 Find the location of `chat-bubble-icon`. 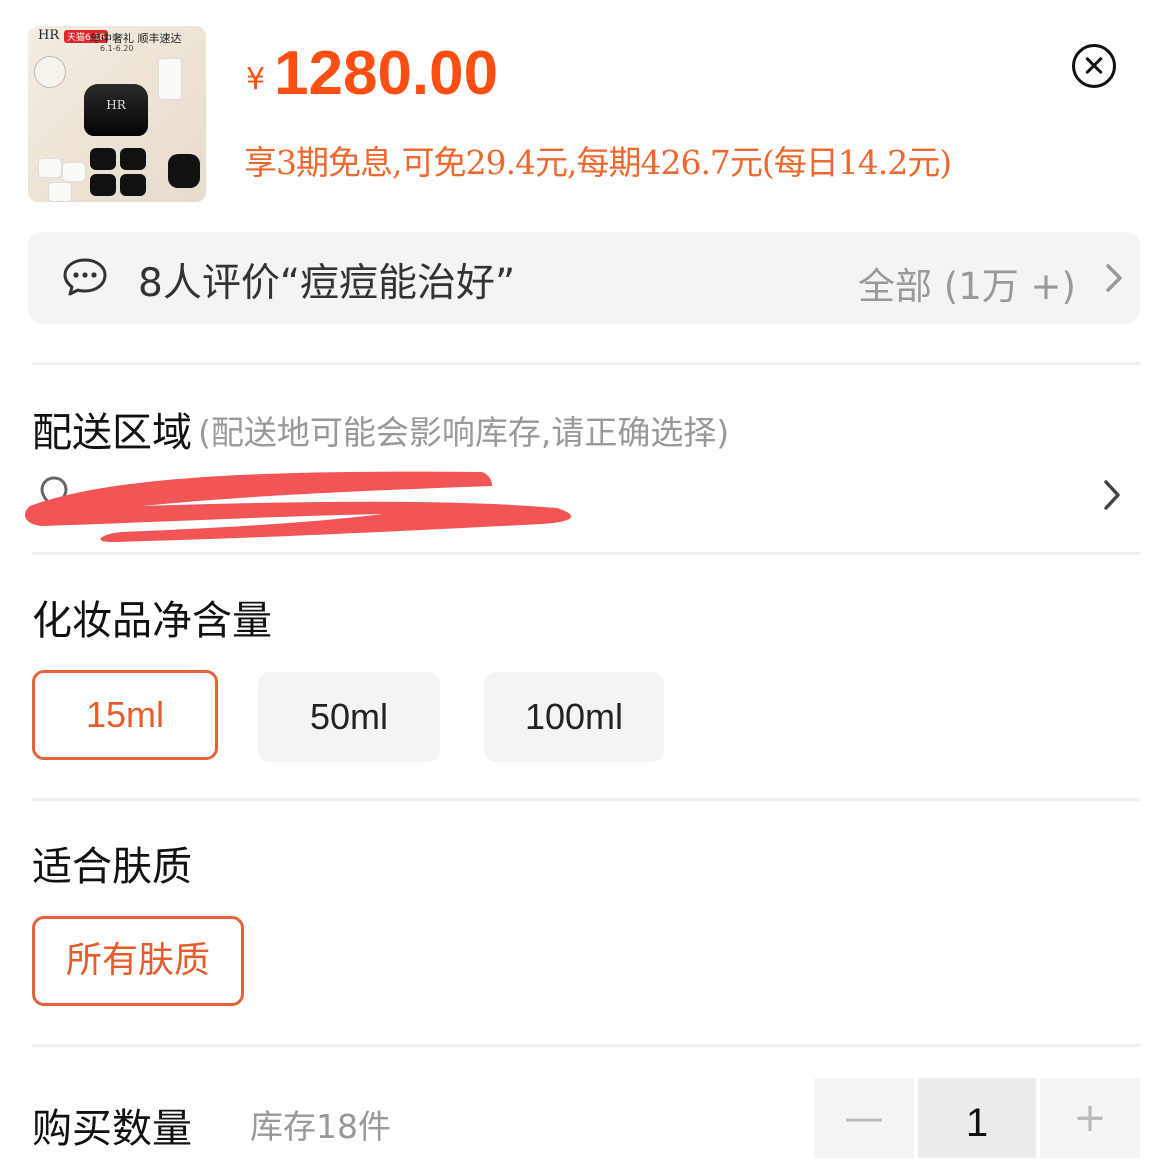

chat-bubble-icon is located at coordinates (85, 277).